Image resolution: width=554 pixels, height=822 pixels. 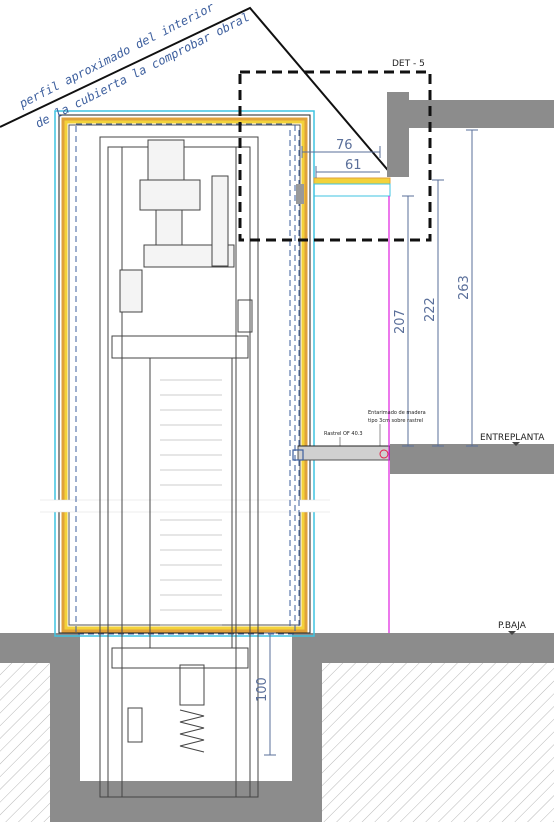 What do you see at coordinates (116, 55) in the screenshot?
I see `note-line-1: perfil aproximado del interior` at bounding box center [116, 55].